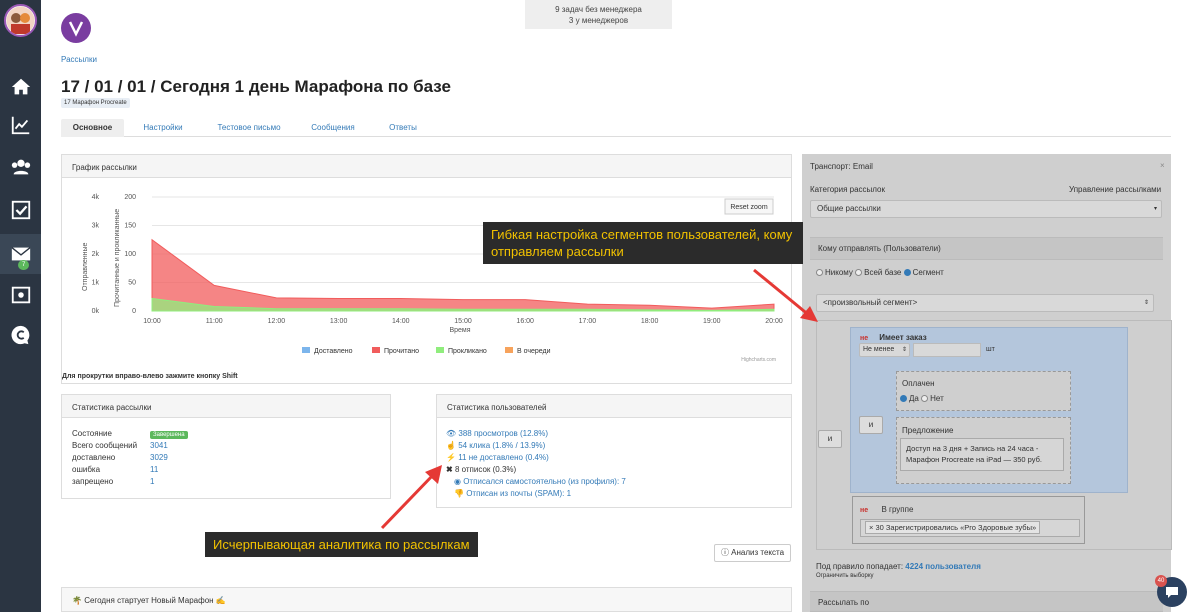  What do you see at coordinates (24, 265) in the screenshot?
I see `mail-count-badge: 7` at bounding box center [24, 265].